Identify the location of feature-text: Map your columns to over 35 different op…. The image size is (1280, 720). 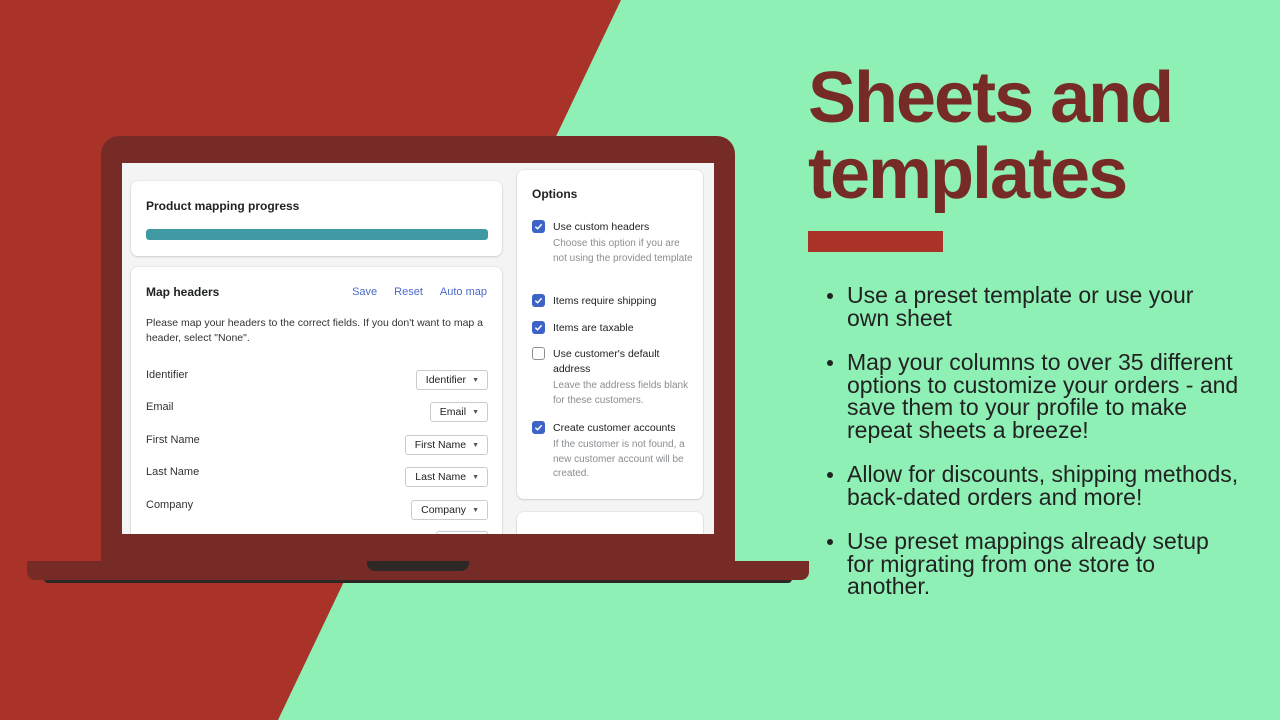
(1043, 396).